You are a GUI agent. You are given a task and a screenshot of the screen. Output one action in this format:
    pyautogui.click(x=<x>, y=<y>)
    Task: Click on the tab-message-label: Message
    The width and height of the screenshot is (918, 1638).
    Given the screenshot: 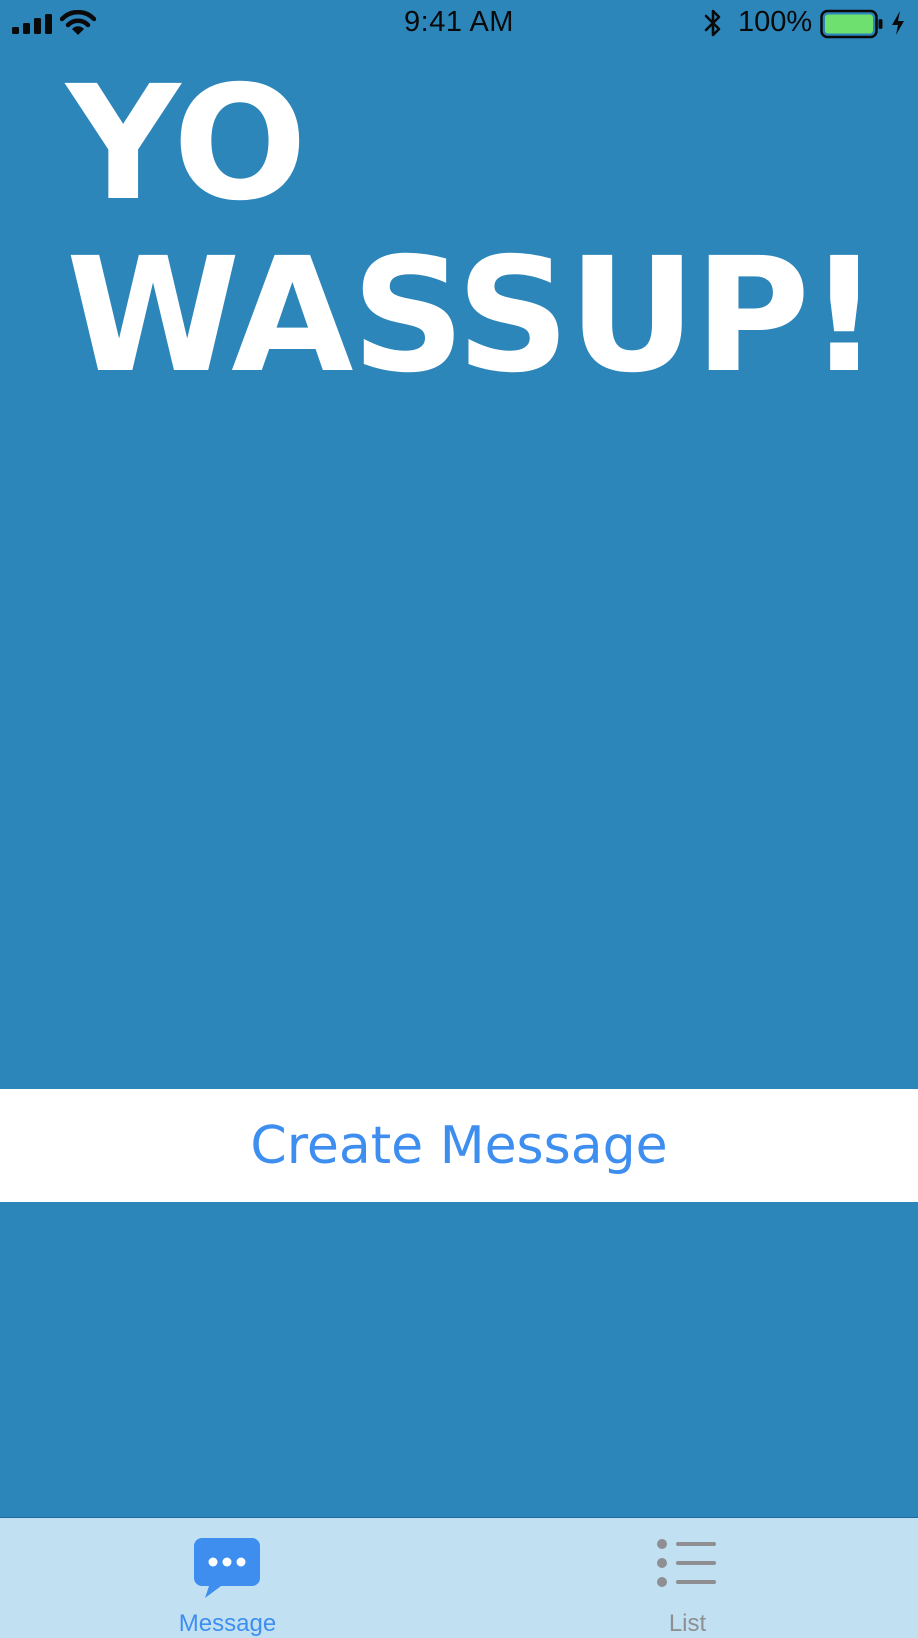 What is the action you would take?
    pyautogui.click(x=227, y=1623)
    